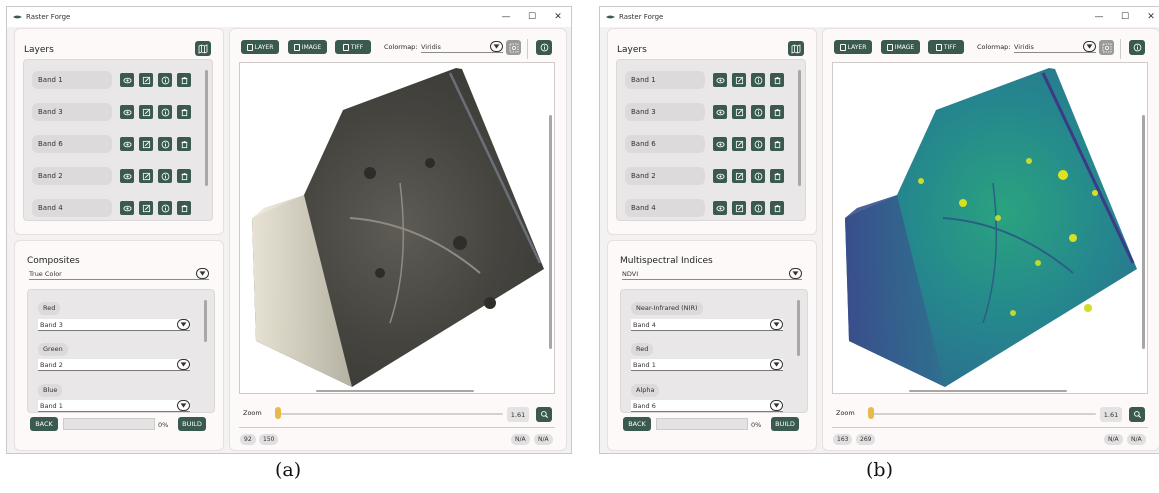 The image size is (1159, 493). What do you see at coordinates (389, 414) in the screenshot?
I see `zoom-slider-track` at bounding box center [389, 414].